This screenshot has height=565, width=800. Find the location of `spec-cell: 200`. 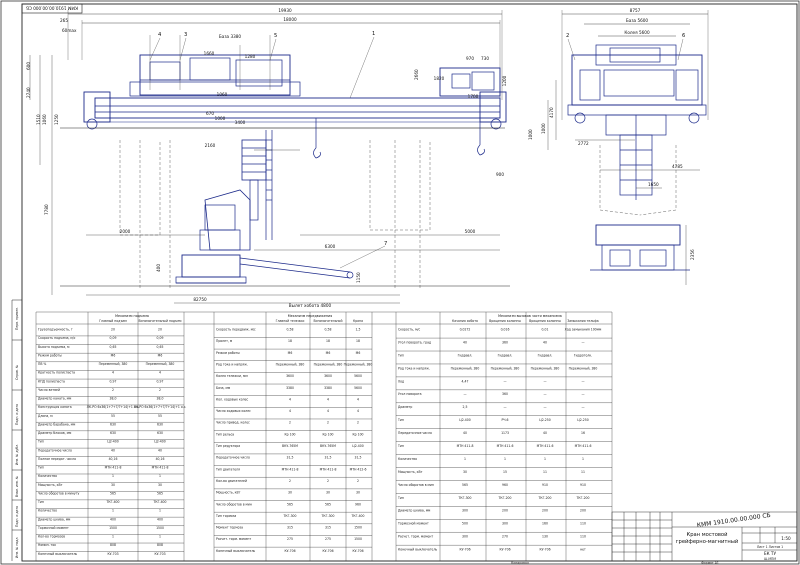

spec-cell: 200 is located at coordinates (583, 511).